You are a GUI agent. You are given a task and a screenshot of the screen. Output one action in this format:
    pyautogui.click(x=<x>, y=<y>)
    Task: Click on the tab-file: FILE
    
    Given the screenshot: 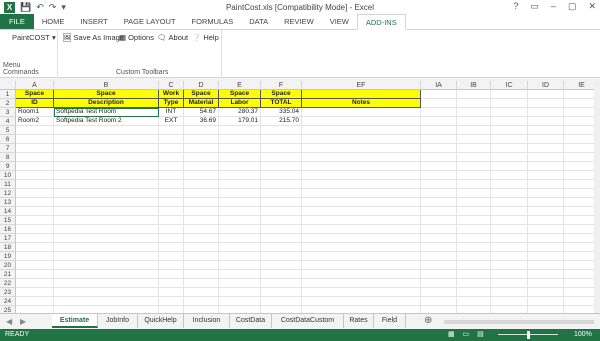 What is the action you would take?
    pyautogui.click(x=17, y=21)
    